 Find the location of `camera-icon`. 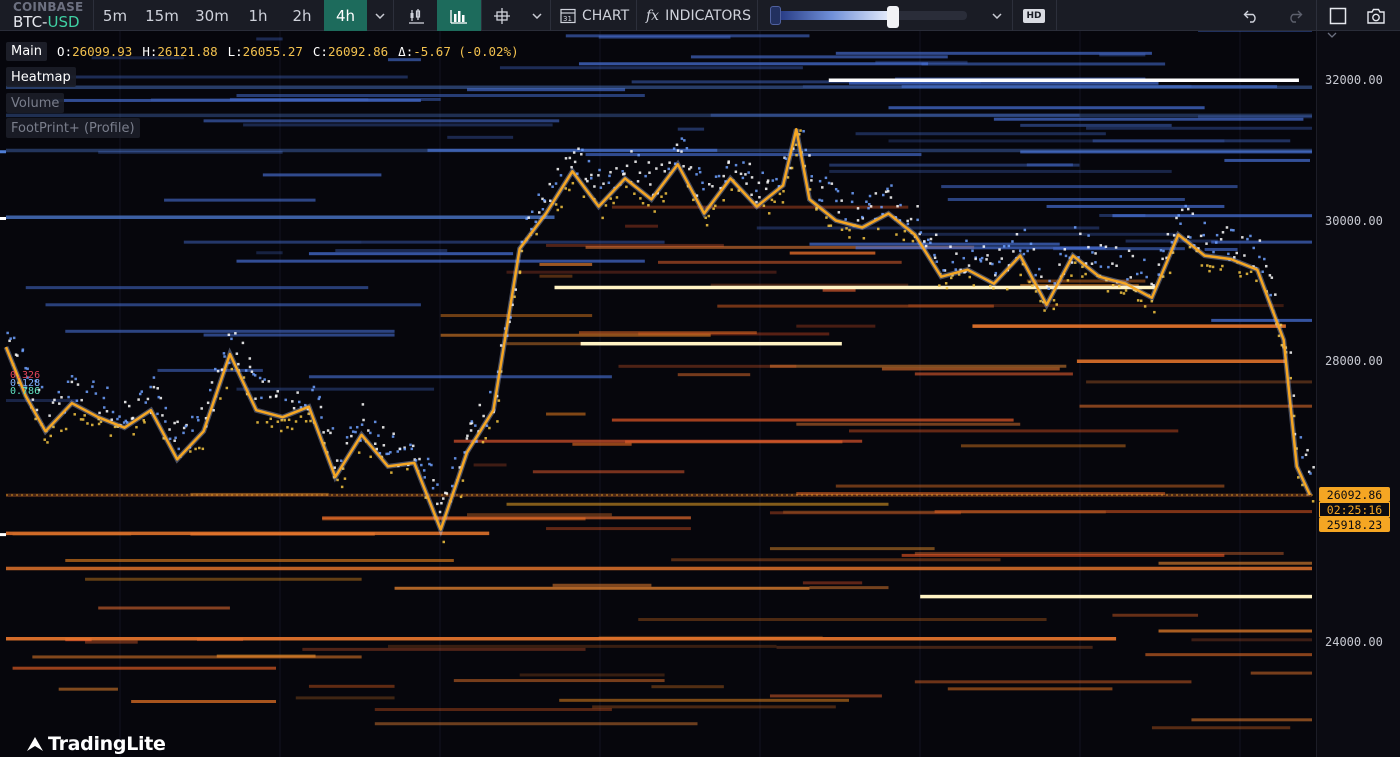

camera-icon is located at coordinates (1376, 15).